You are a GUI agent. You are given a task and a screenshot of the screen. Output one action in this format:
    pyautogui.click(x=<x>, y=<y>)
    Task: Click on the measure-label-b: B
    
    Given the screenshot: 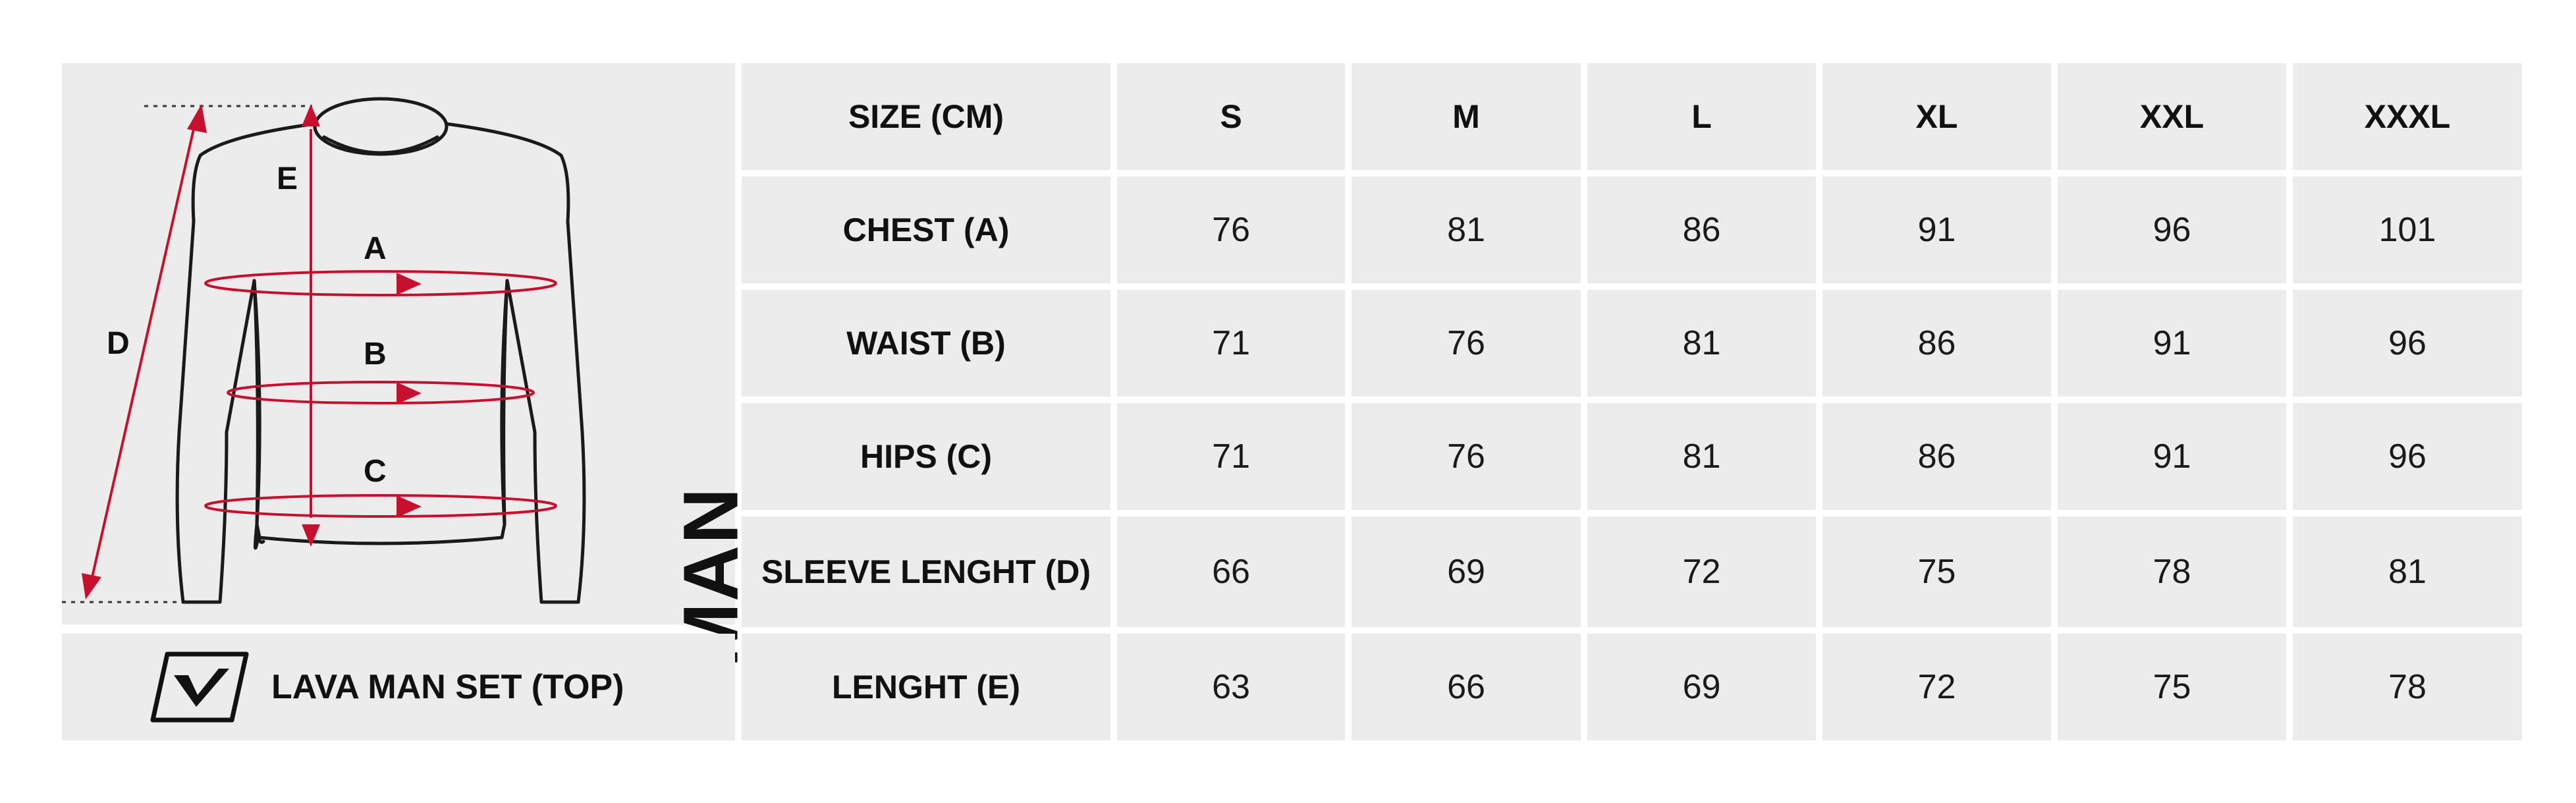 What is the action you would take?
    pyautogui.click(x=375, y=355)
    